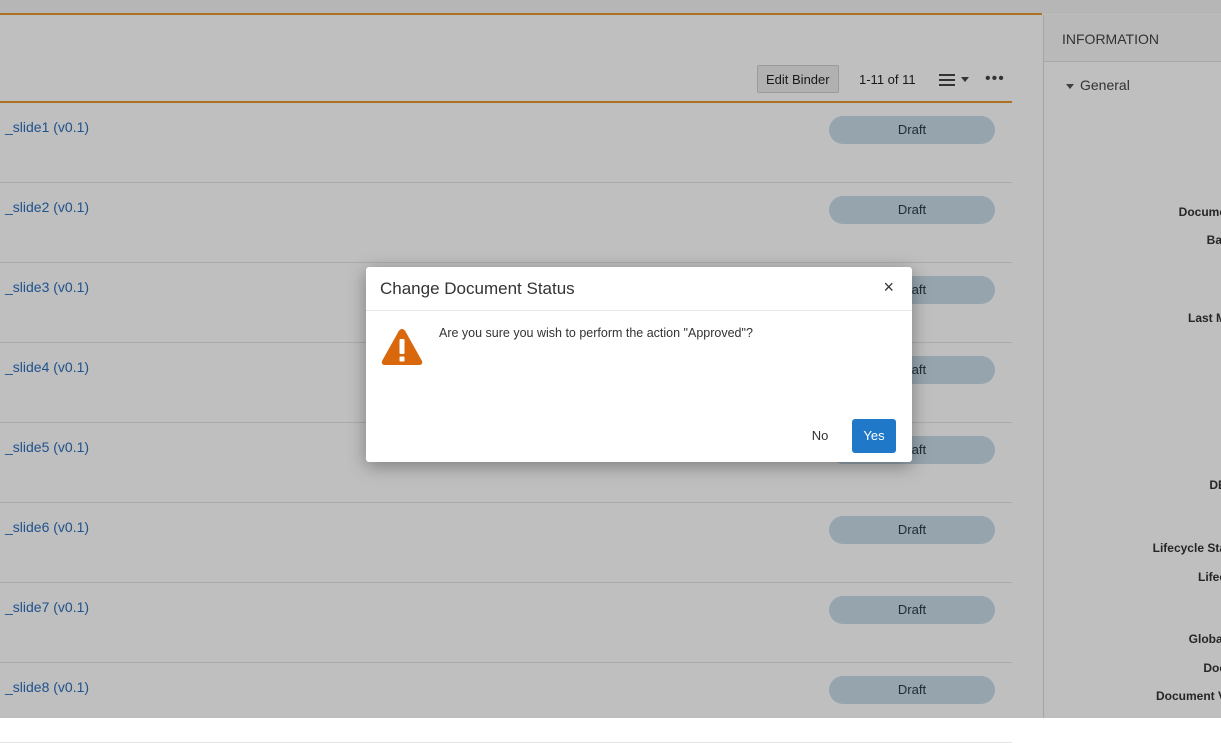  What do you see at coordinates (639, 289) in the screenshot?
I see `dialog-header: Change Document Status ×` at bounding box center [639, 289].